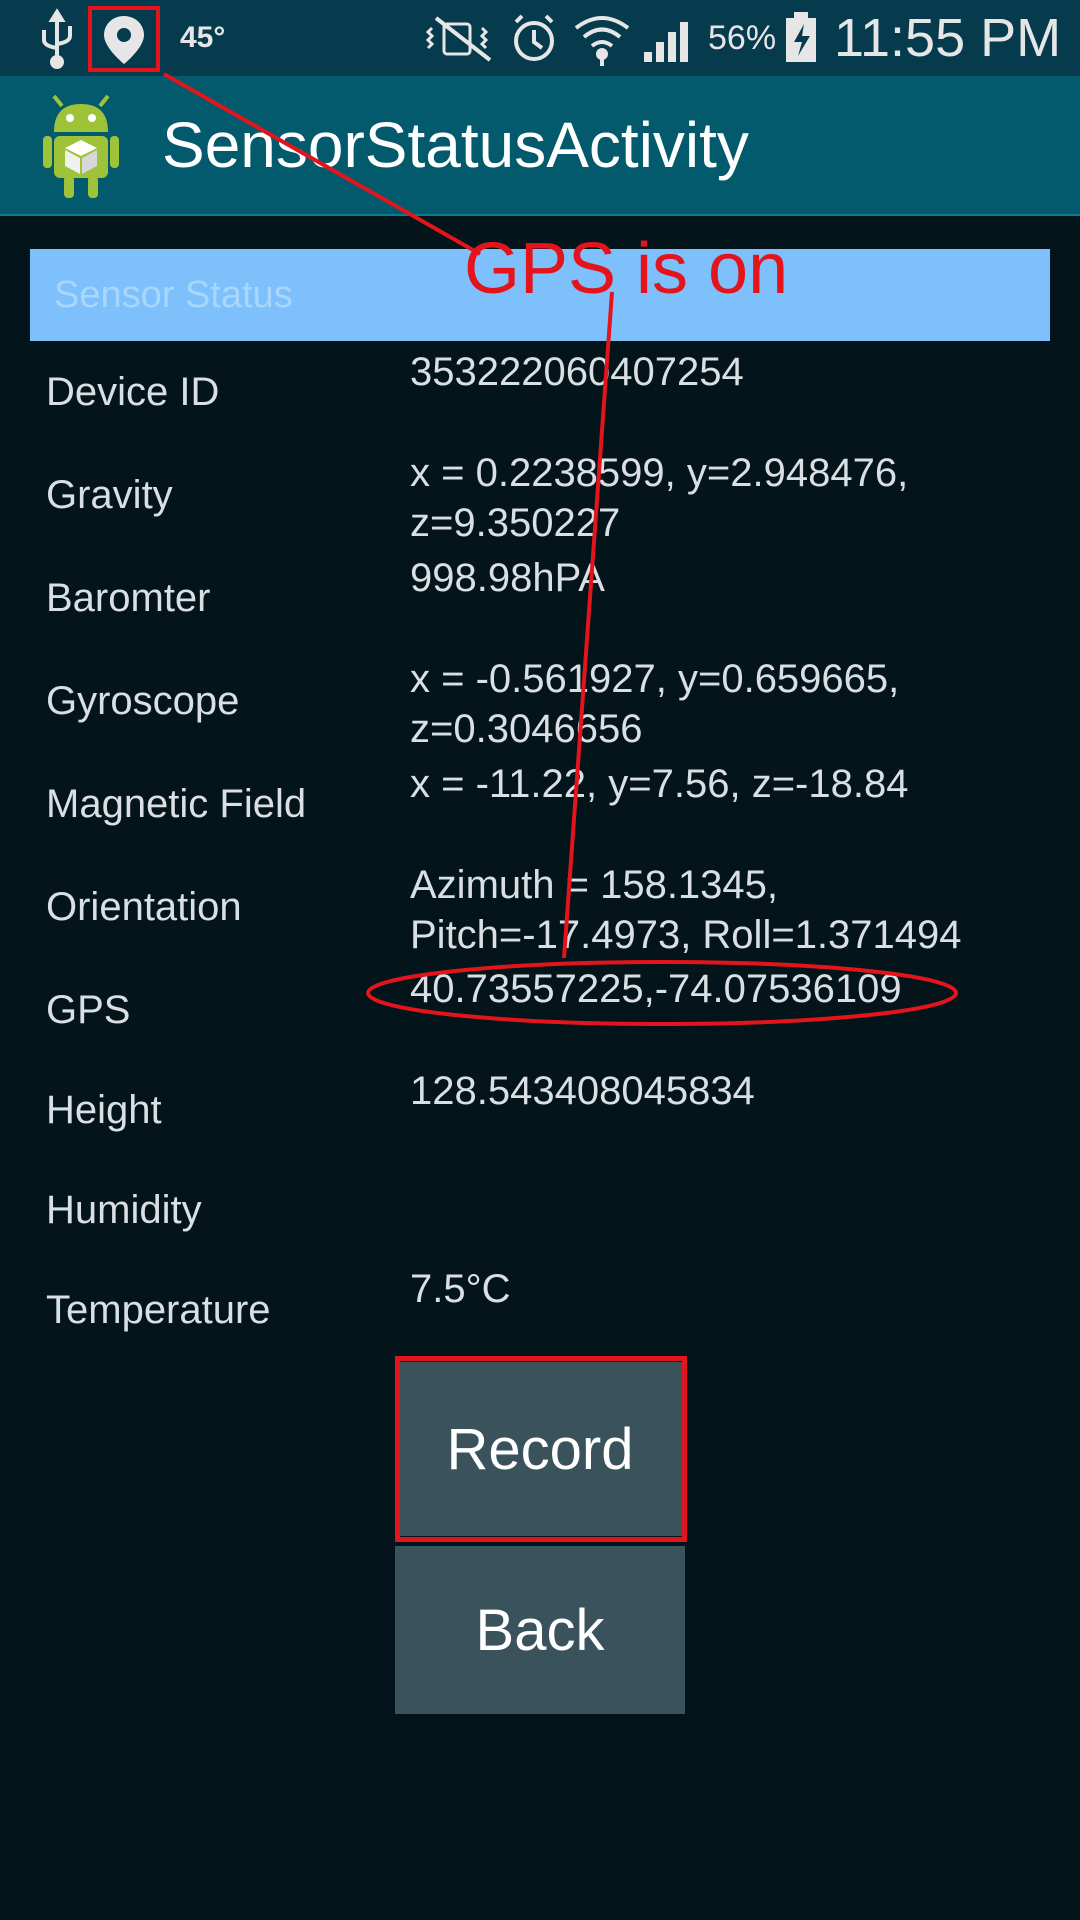 Image resolution: width=1080 pixels, height=1920 pixels. Describe the element at coordinates (659, 473) in the screenshot. I see `value-line: x = 0.2238599, y=2.948476,` at that location.